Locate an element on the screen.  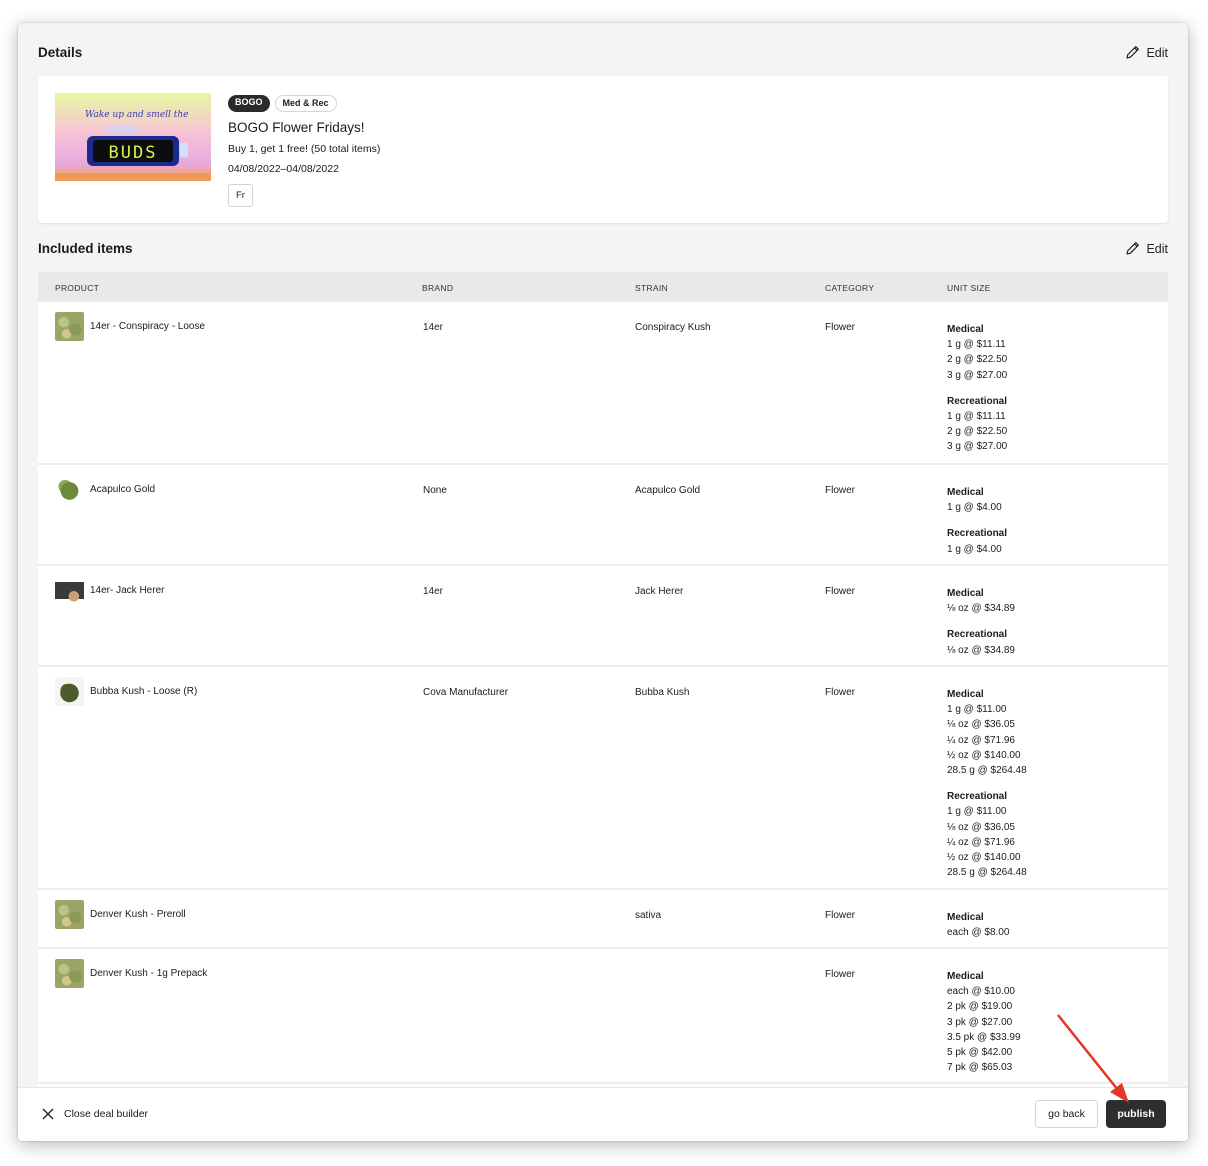
promo-badges: BOGO Med & Rec is located at coordinates (304, 103).